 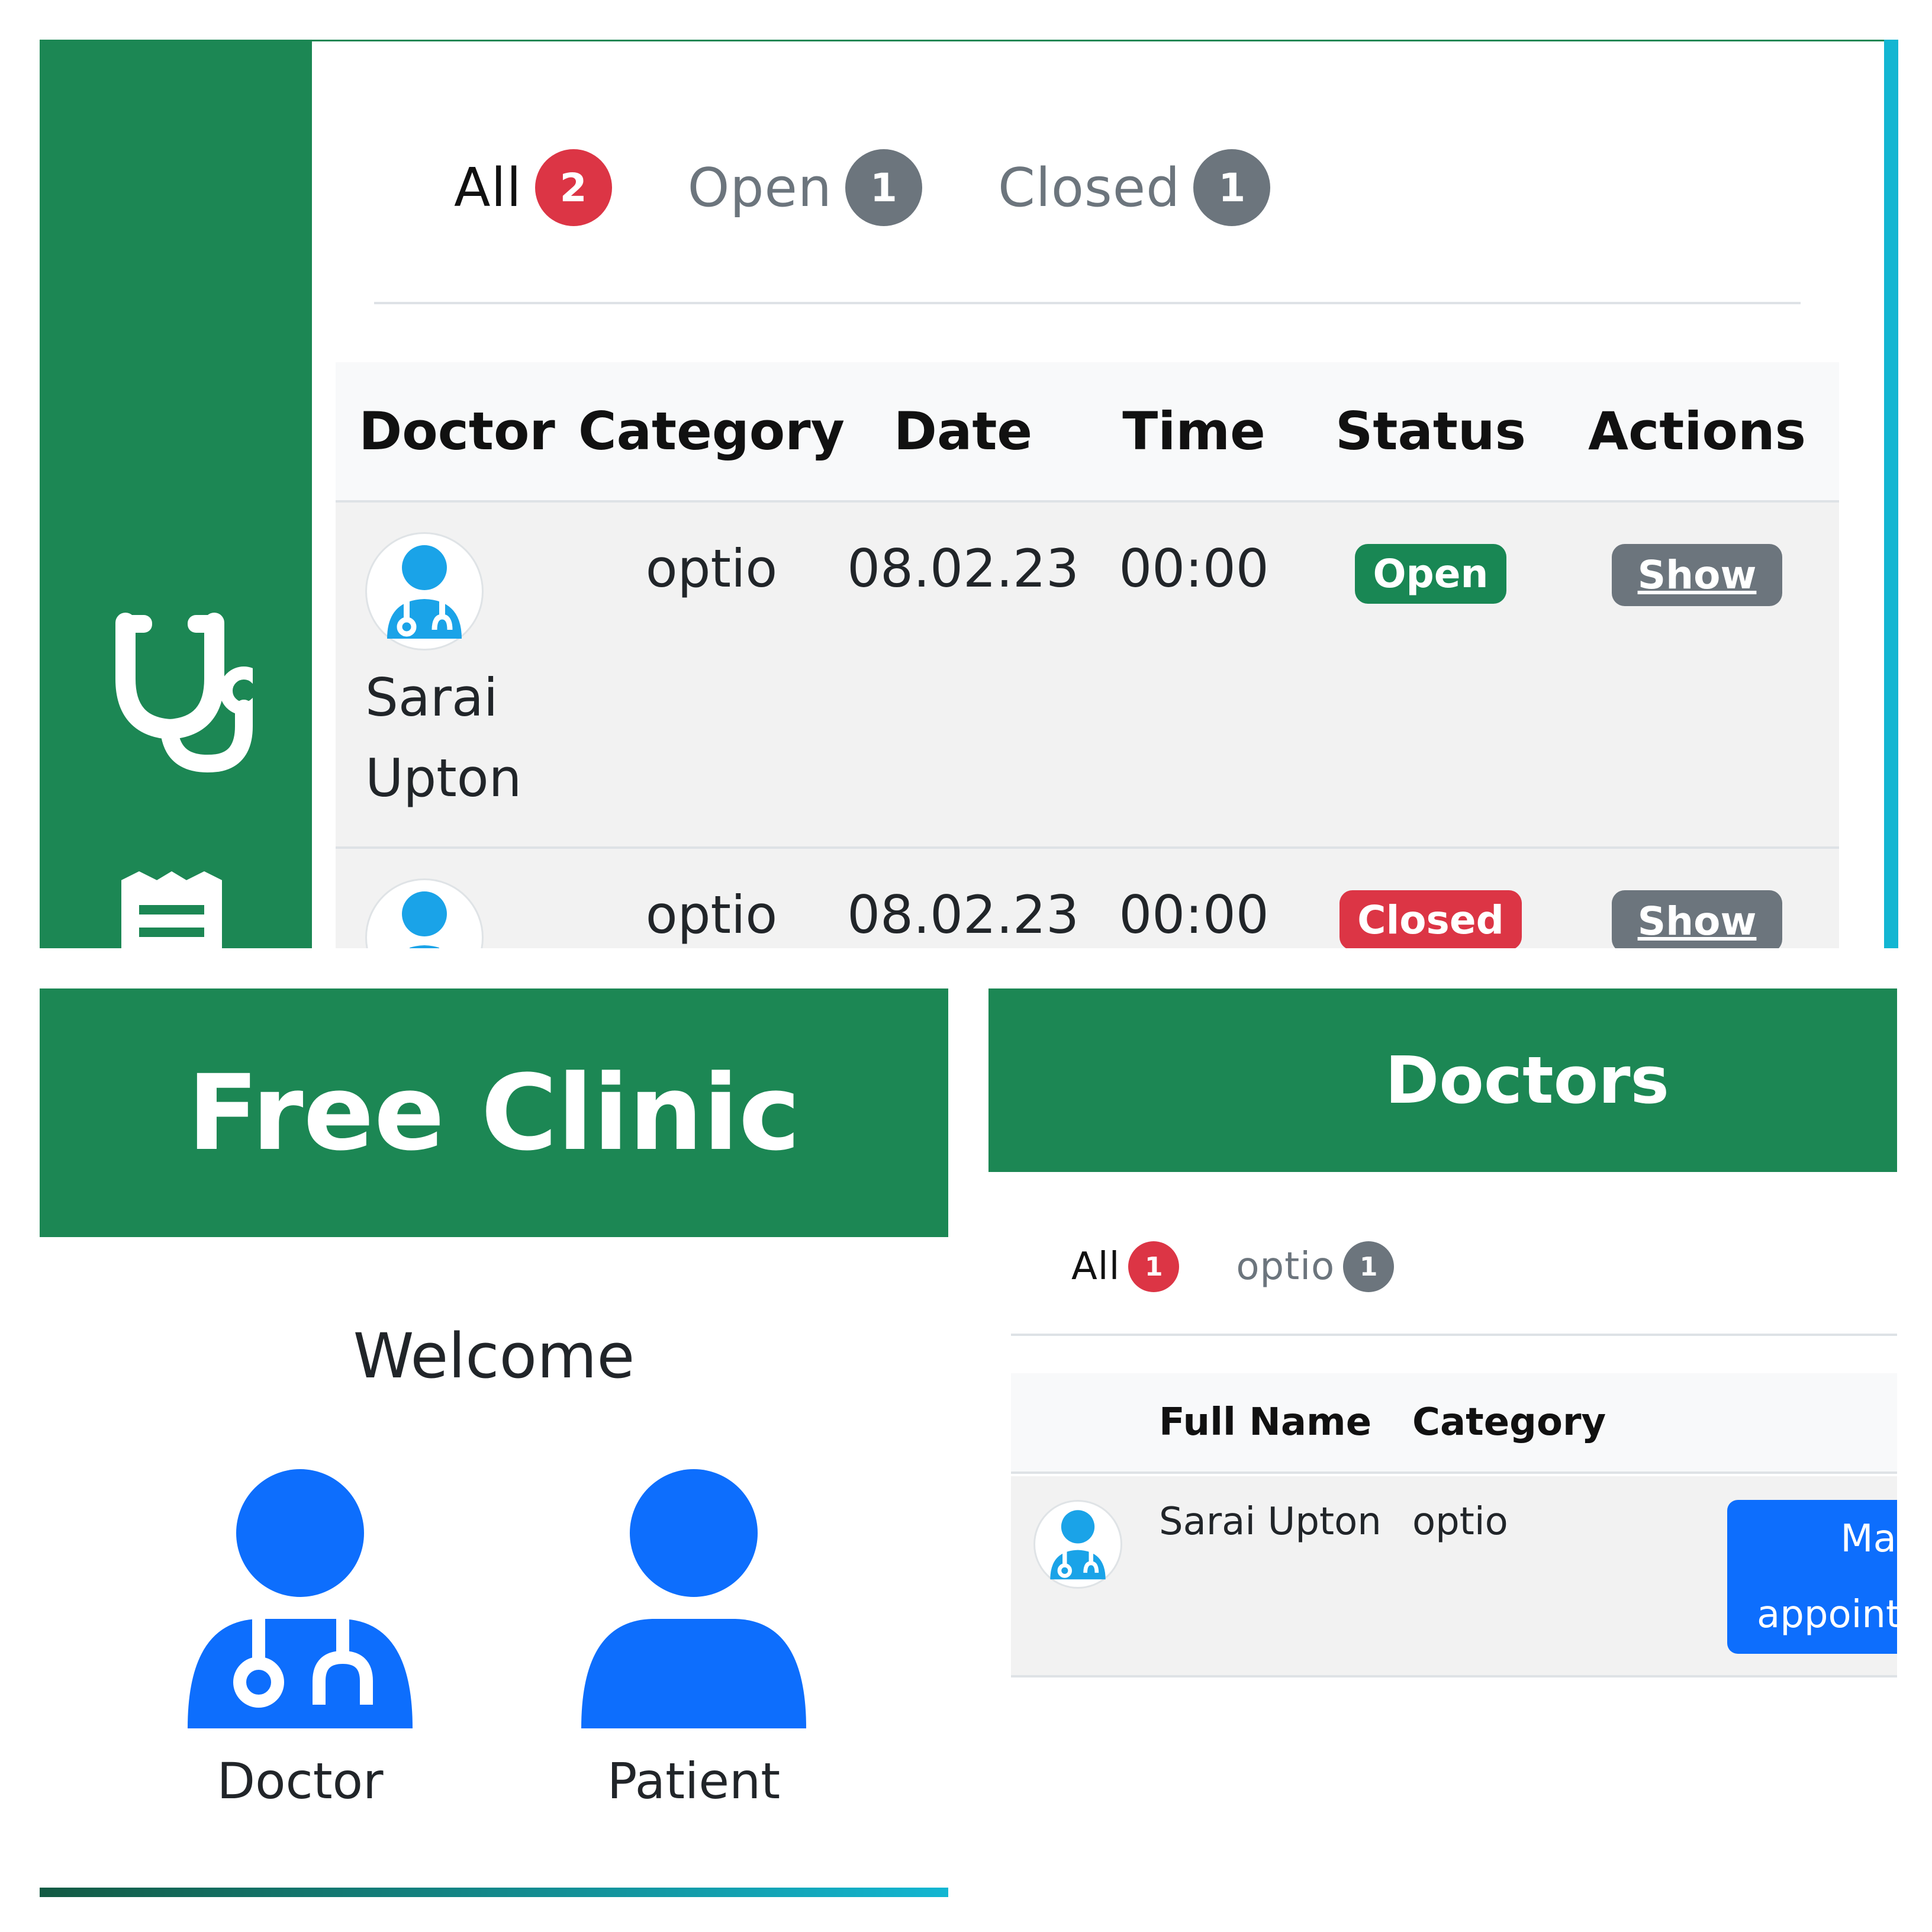 I want to click on status-cell: Closed, so click(x=1430, y=898).